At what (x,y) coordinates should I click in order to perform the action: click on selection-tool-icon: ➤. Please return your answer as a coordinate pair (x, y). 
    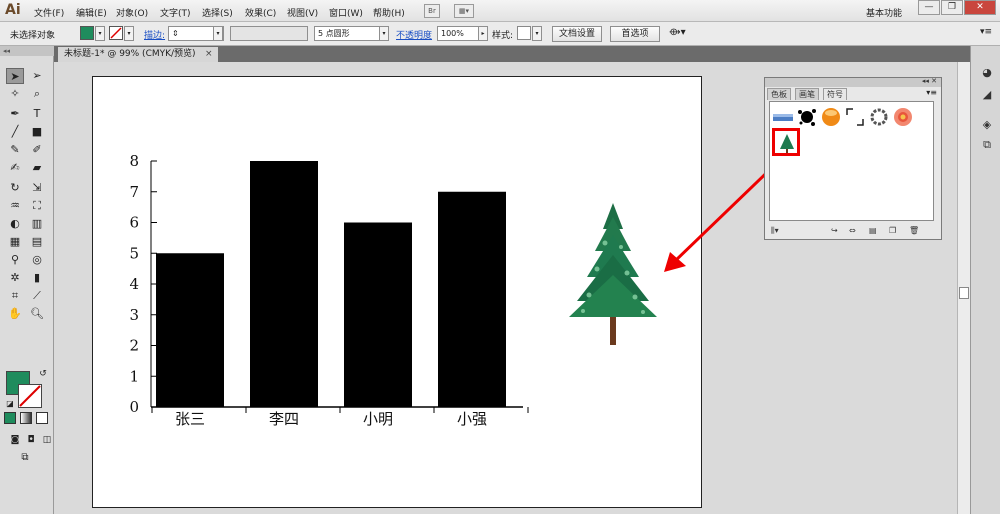
    Looking at the image, I should click on (15, 76).